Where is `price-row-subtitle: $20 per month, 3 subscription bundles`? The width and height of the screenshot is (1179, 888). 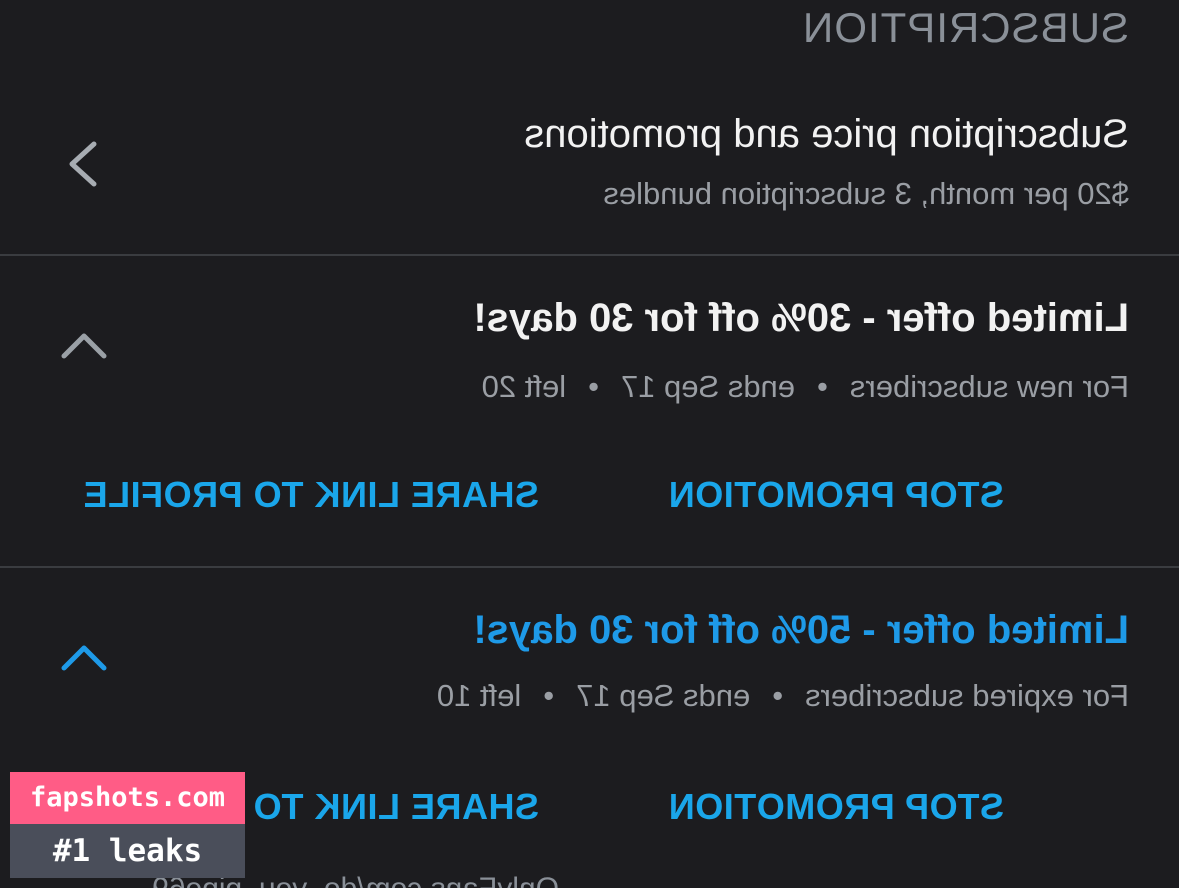
price-row-subtitle: $20 per month, 3 subscription bundles is located at coordinates (866, 193).